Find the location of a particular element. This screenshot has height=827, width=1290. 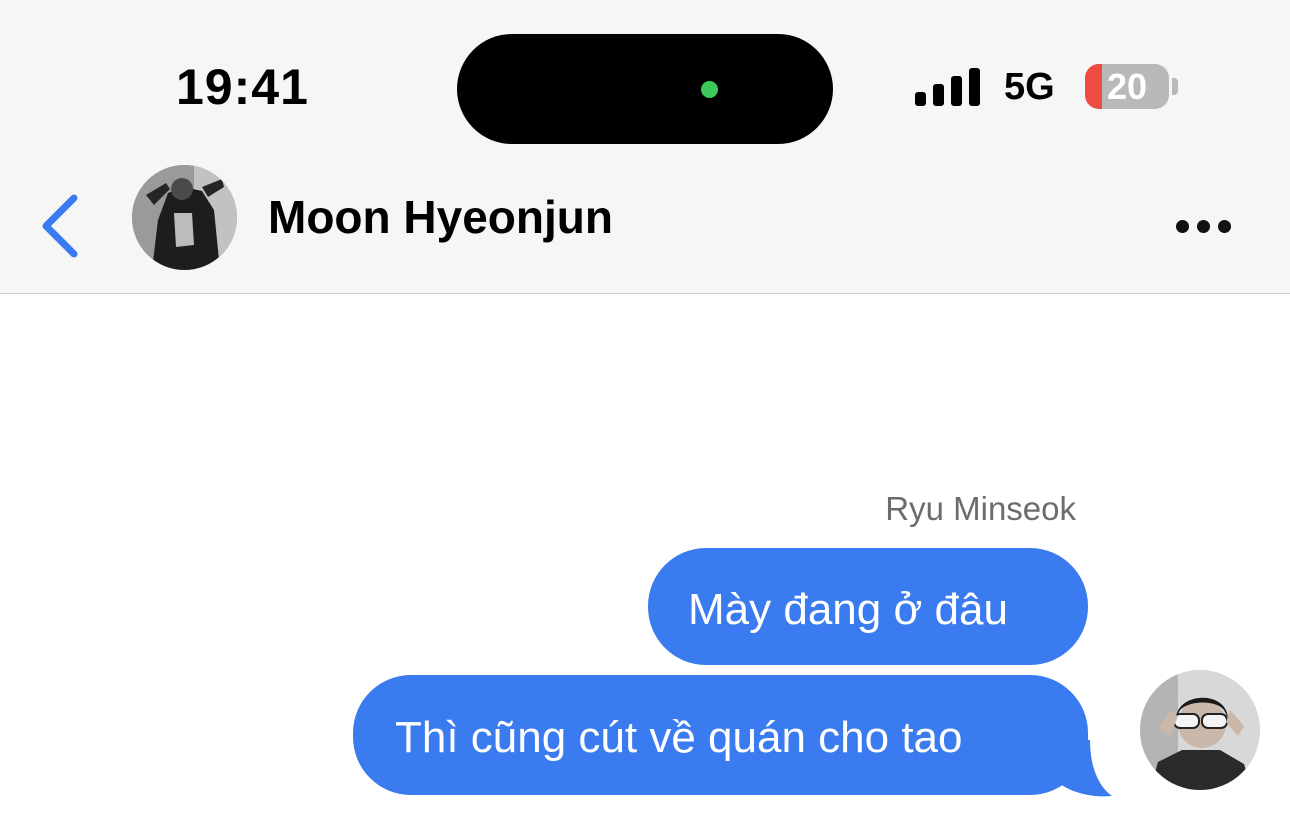

contact-avatar is located at coordinates (184, 217).